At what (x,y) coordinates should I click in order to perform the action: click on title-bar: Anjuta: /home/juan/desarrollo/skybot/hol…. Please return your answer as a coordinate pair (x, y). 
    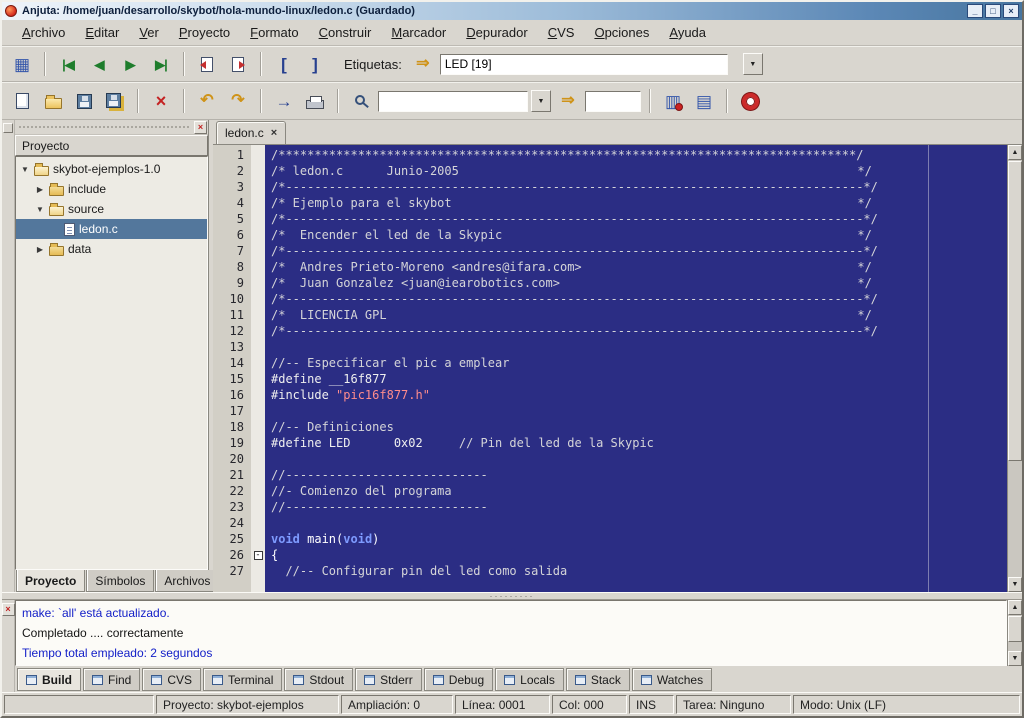
    Looking at the image, I should click on (512, 11).